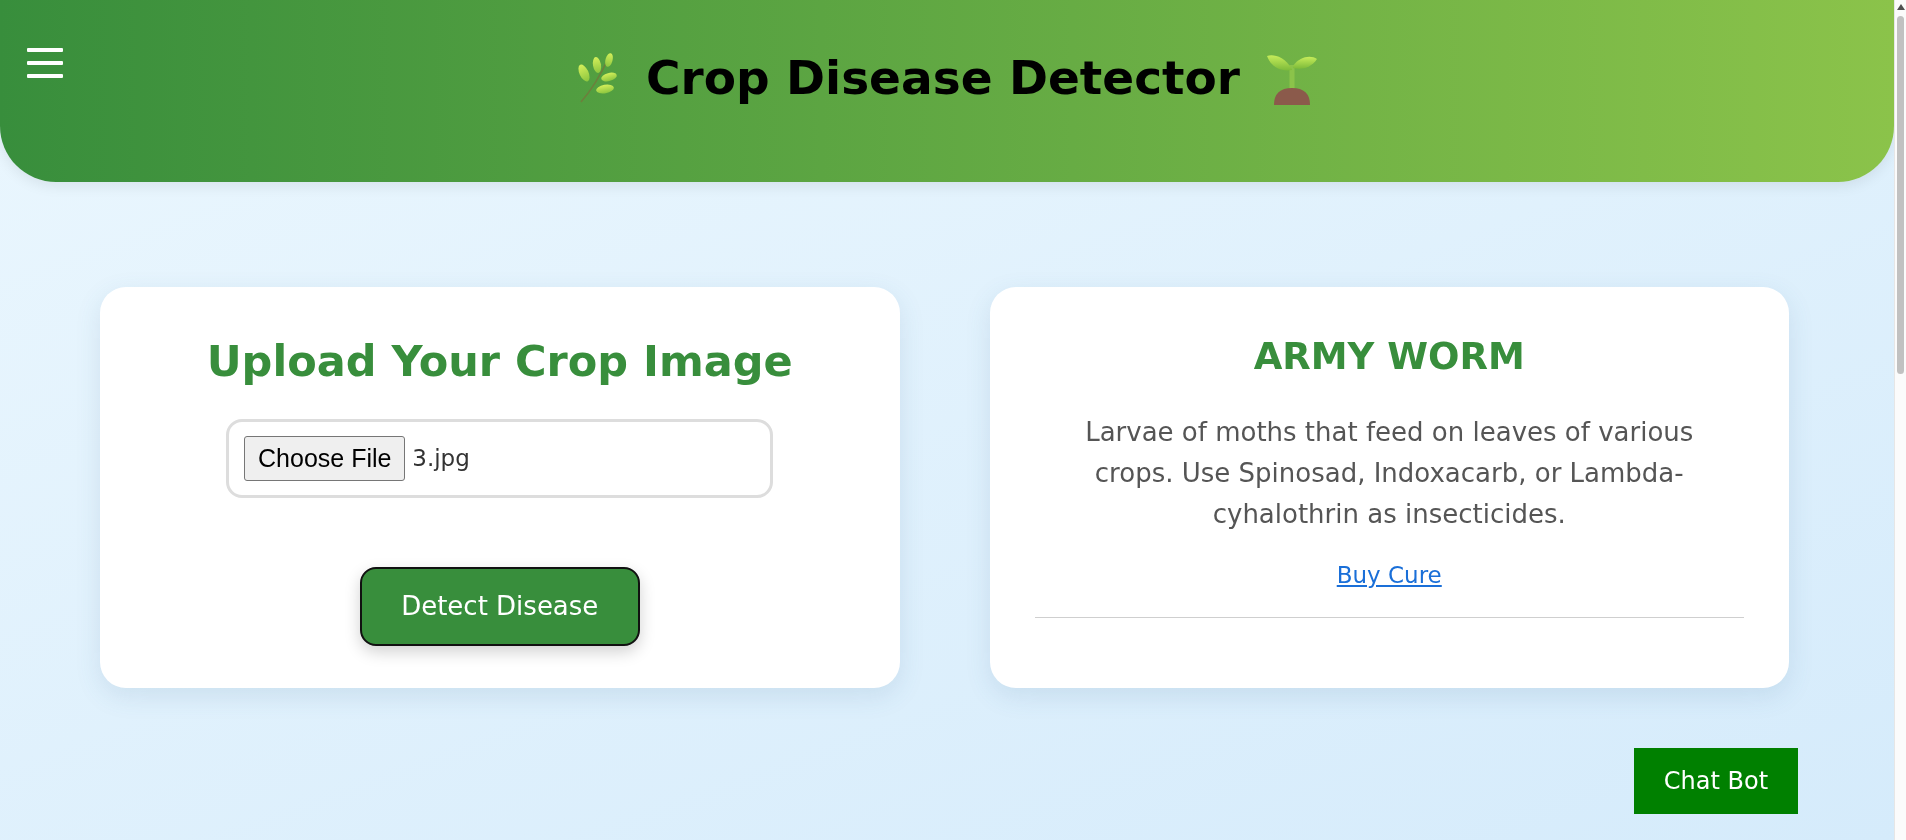  What do you see at coordinates (1389, 473) in the screenshot?
I see `result-description: Larvae of moths that feed on leaves of various crops. Use Spinosad, Indoxacarb, or Lambda-cyhalothrin as insecticides.` at bounding box center [1389, 473].